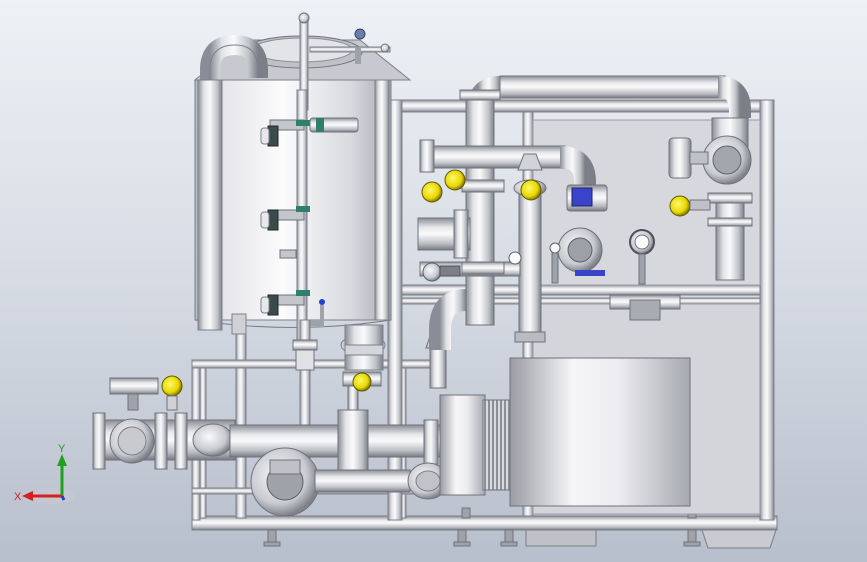  I want to click on butterfly-valve-icon, so click(164, 422).